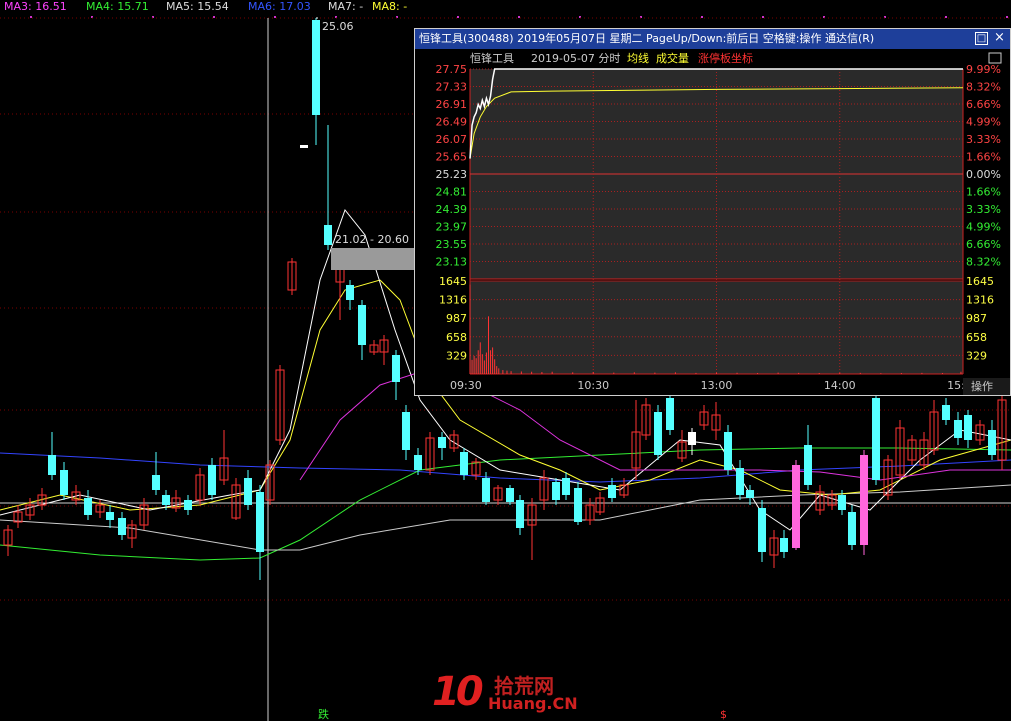 This screenshot has height=721, width=1011. What do you see at coordinates (452, 139) in the screenshot?
I see `price-tick: 26.07` at bounding box center [452, 139].